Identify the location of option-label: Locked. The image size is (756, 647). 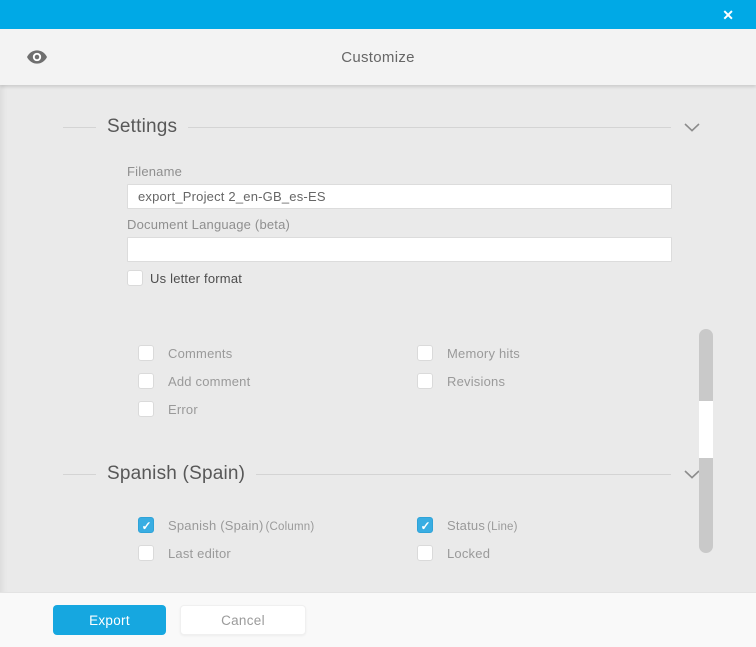
(469, 553).